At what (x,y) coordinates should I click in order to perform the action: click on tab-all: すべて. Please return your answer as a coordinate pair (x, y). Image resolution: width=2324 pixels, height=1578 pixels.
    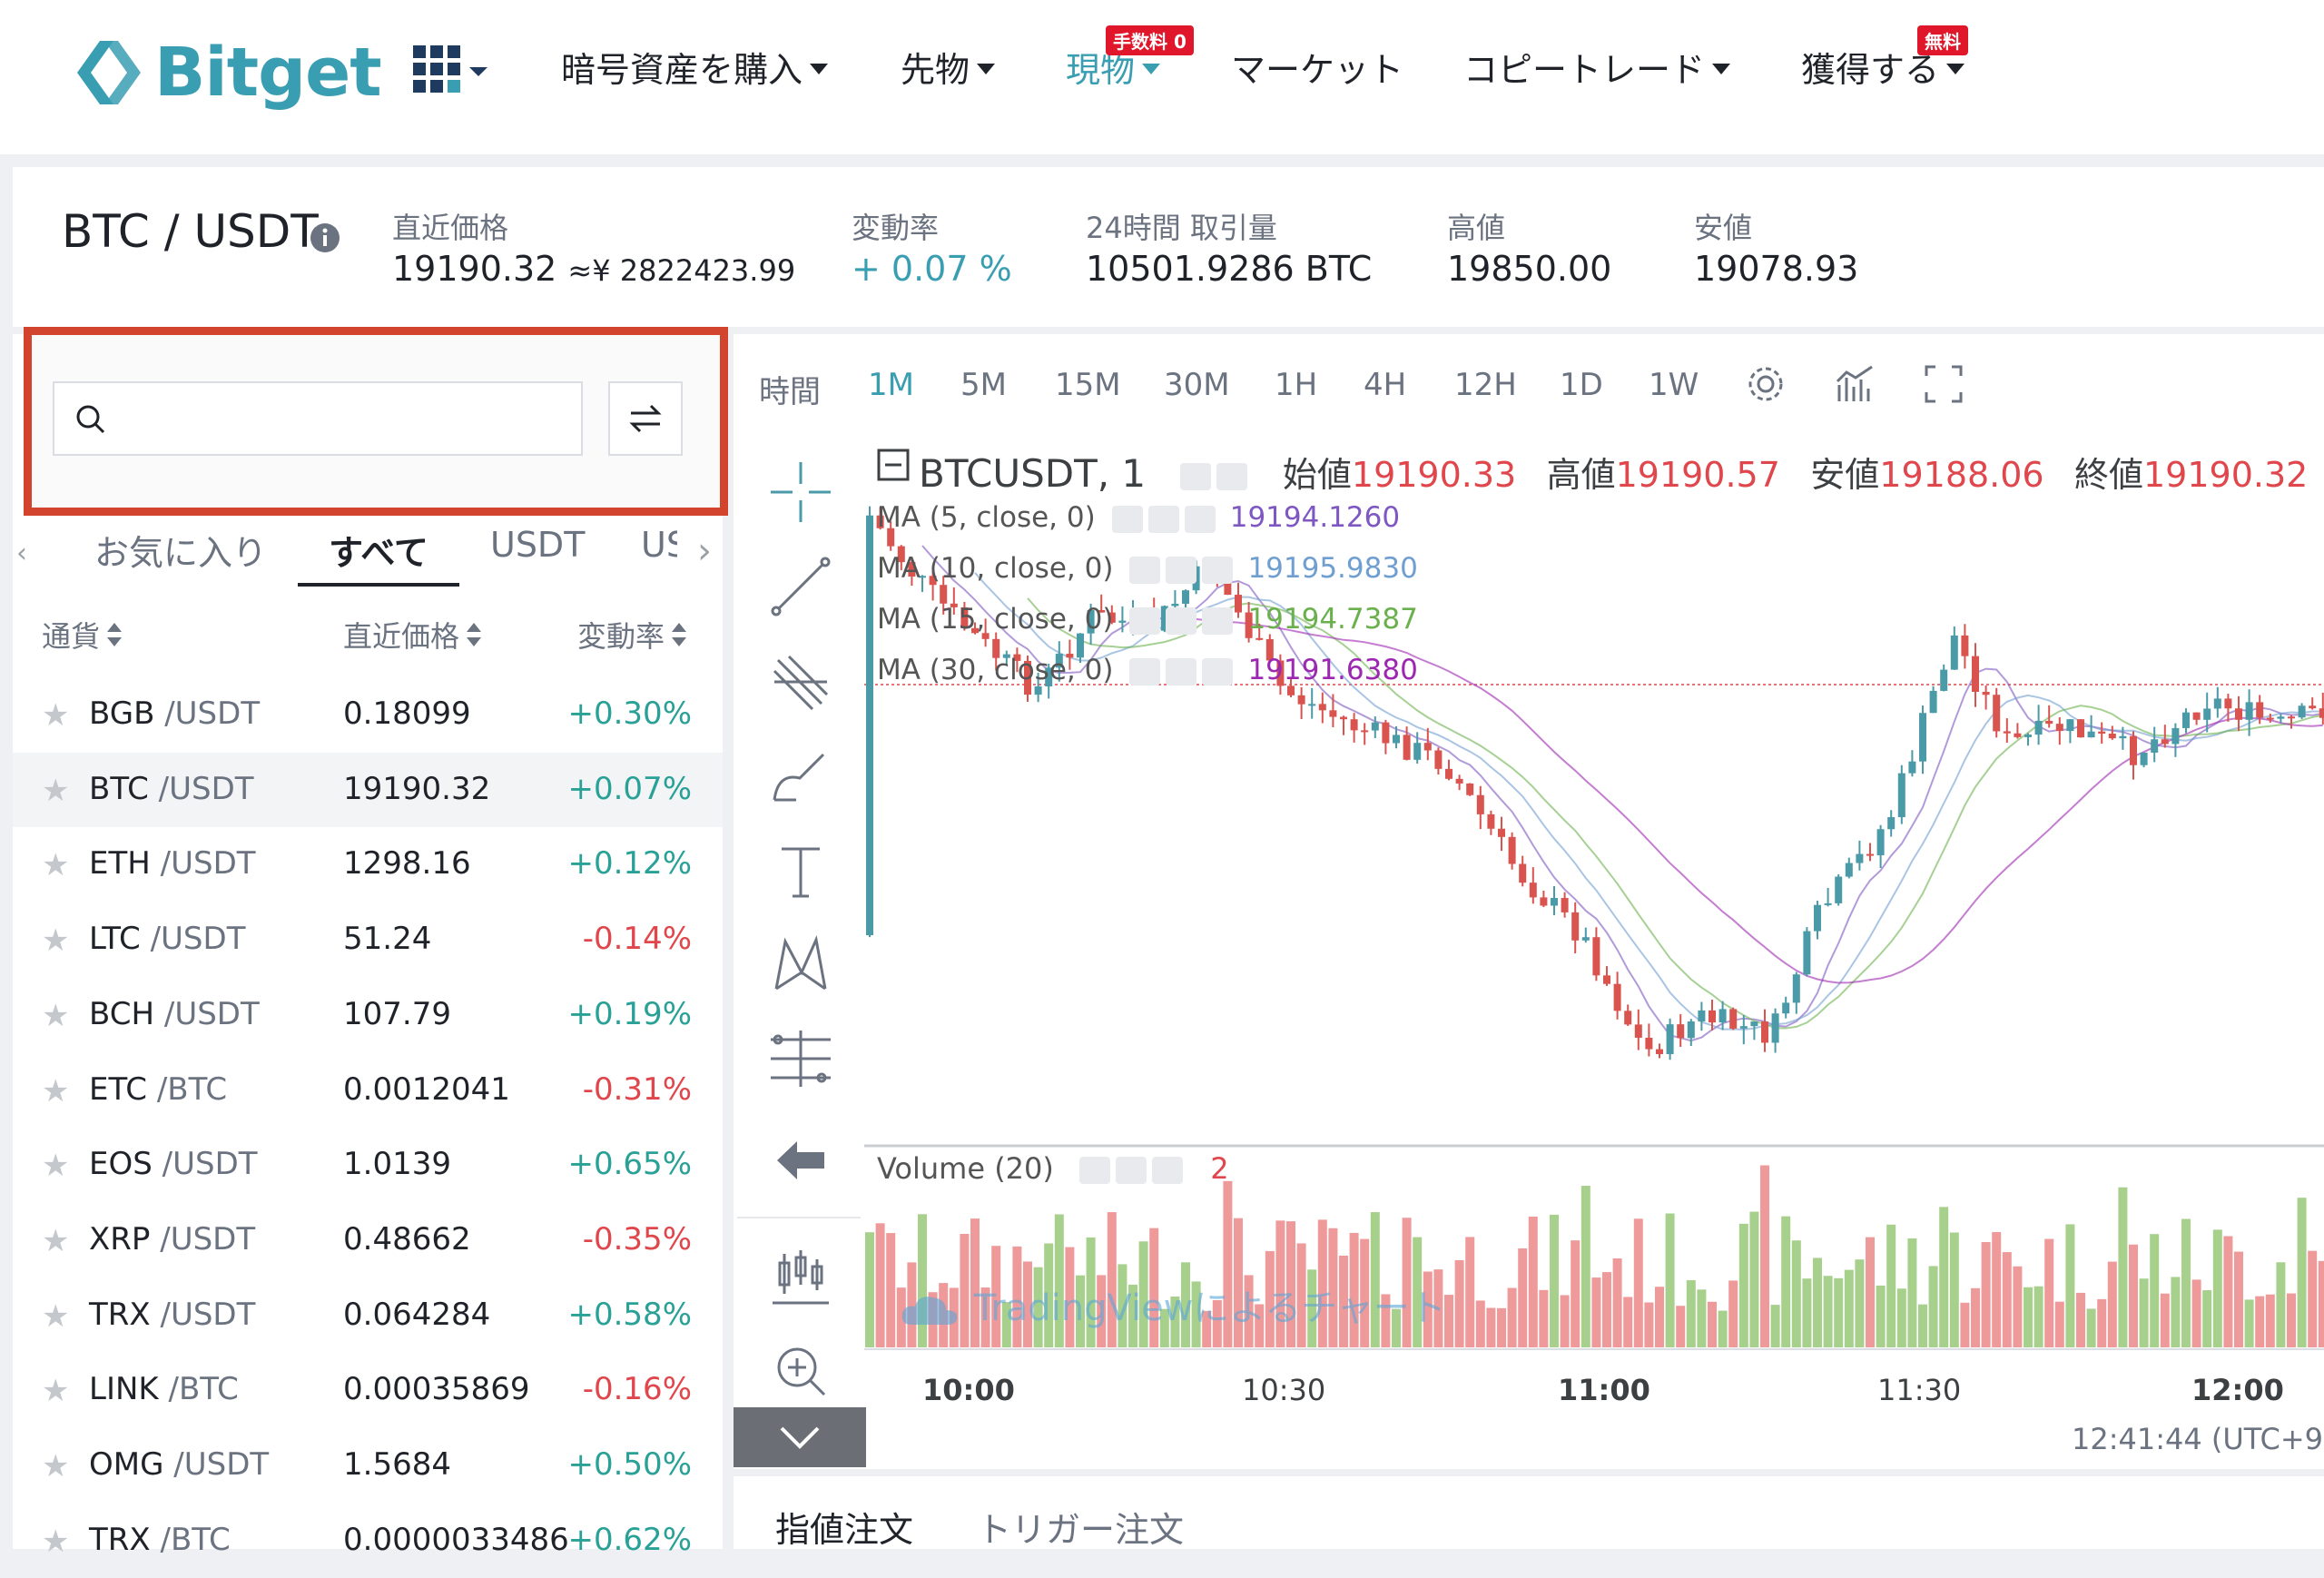
    Looking at the image, I should click on (378, 550).